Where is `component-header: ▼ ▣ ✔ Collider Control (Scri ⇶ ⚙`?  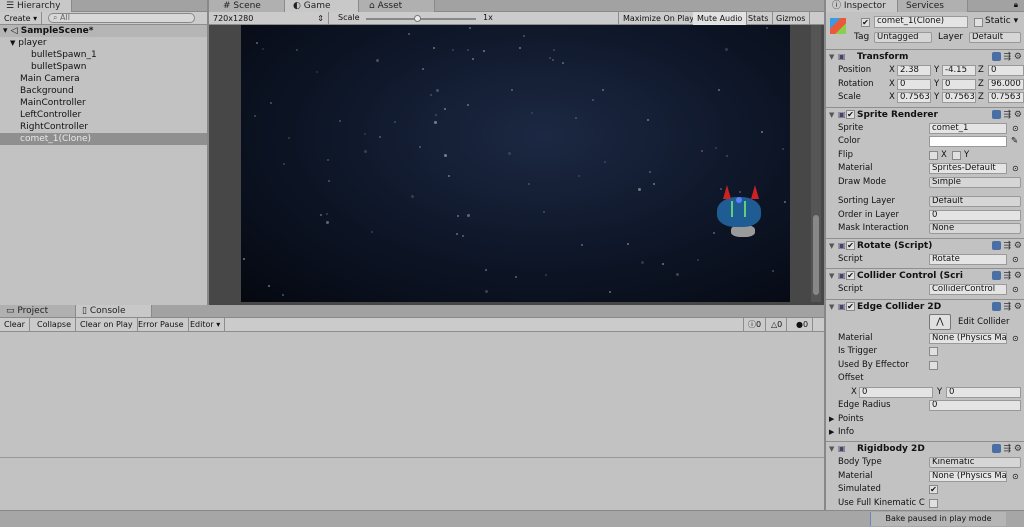 component-header: ▼ ▣ ✔ Collider Control (Scri ⇶ ⚙ is located at coordinates (925, 275).